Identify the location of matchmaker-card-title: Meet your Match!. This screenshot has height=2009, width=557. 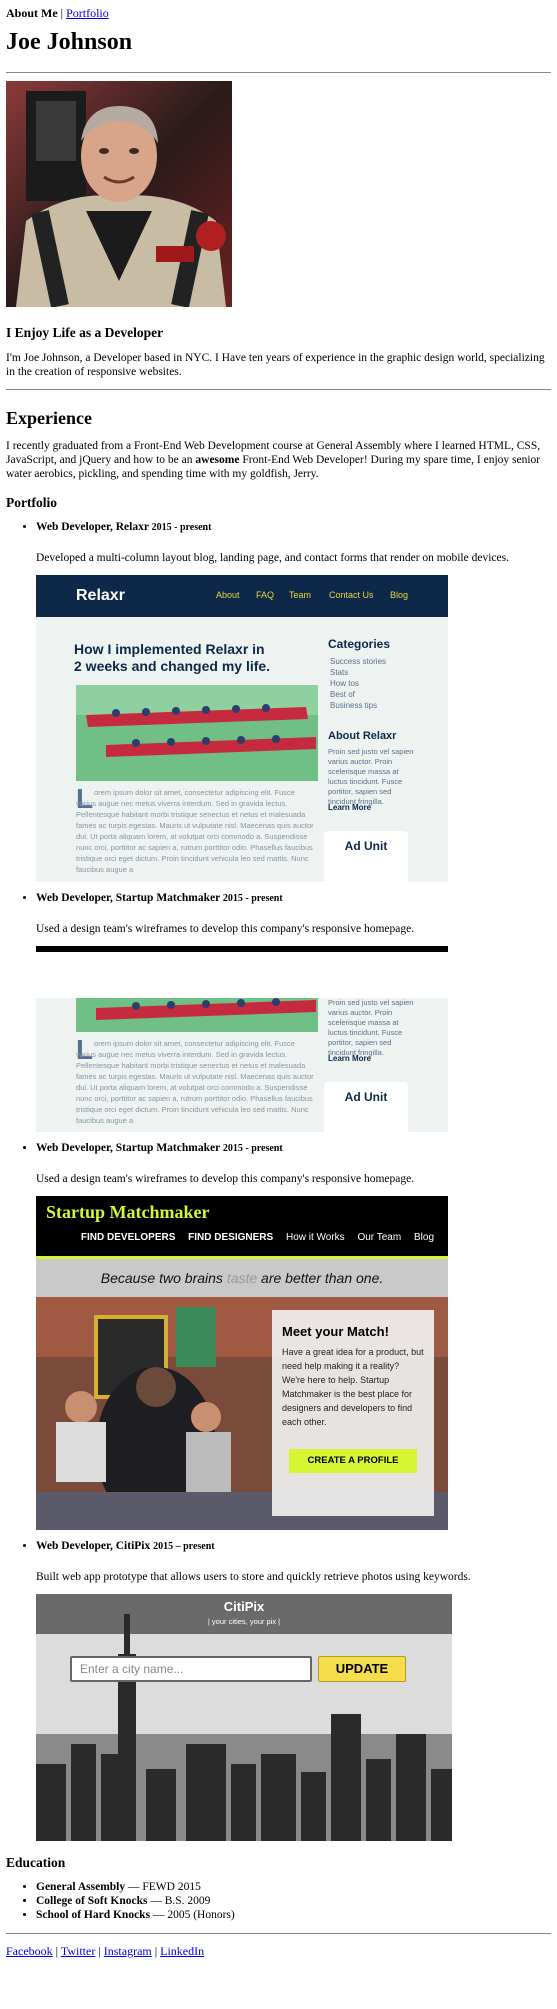
(335, 1331).